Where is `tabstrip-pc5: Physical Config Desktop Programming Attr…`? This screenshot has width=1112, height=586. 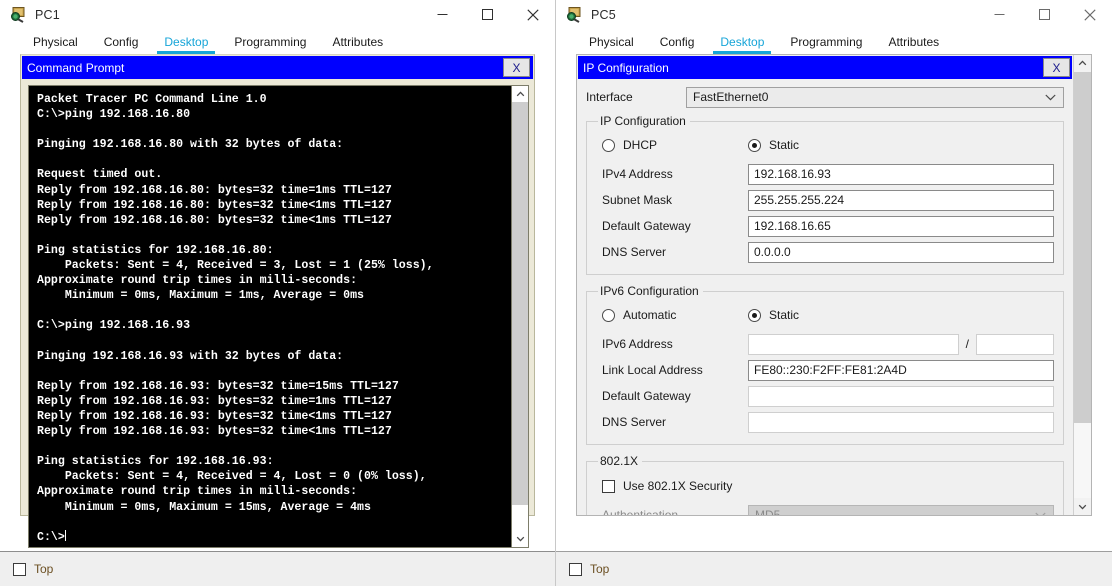 tabstrip-pc5: Physical Config Desktop Programming Attr… is located at coordinates (764, 41).